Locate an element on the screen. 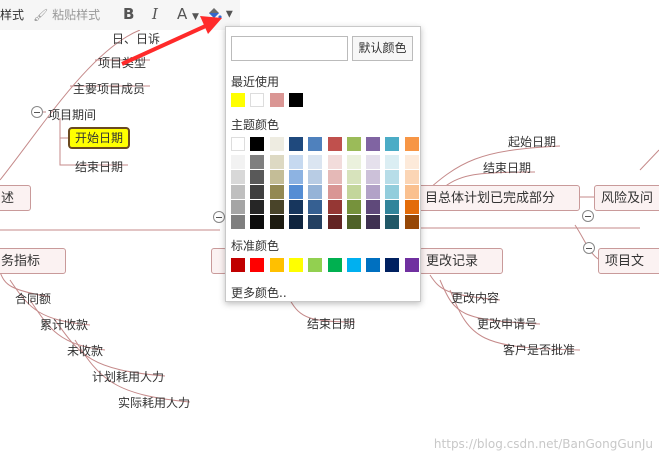 This screenshot has height=457, width=659. node-change-content: 更改内容 is located at coordinates (475, 297).